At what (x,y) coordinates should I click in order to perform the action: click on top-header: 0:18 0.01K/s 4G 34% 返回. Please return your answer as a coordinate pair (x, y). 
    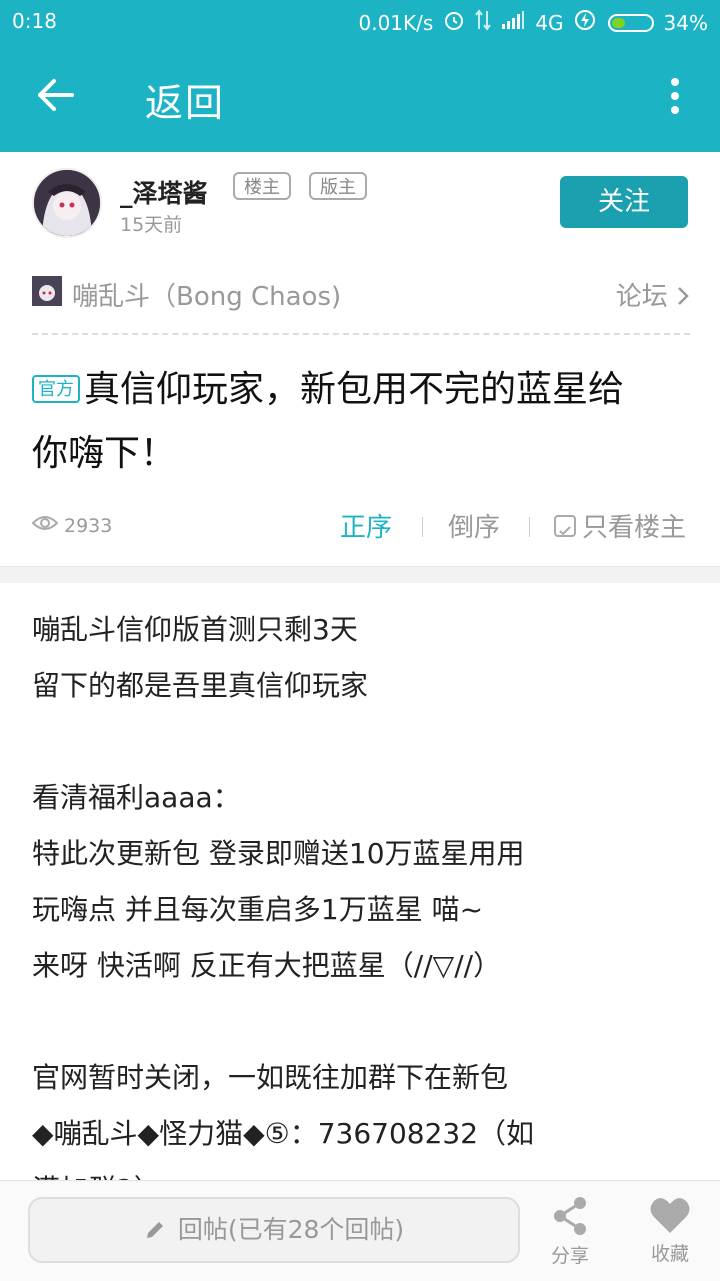
    Looking at the image, I should click on (360, 76).